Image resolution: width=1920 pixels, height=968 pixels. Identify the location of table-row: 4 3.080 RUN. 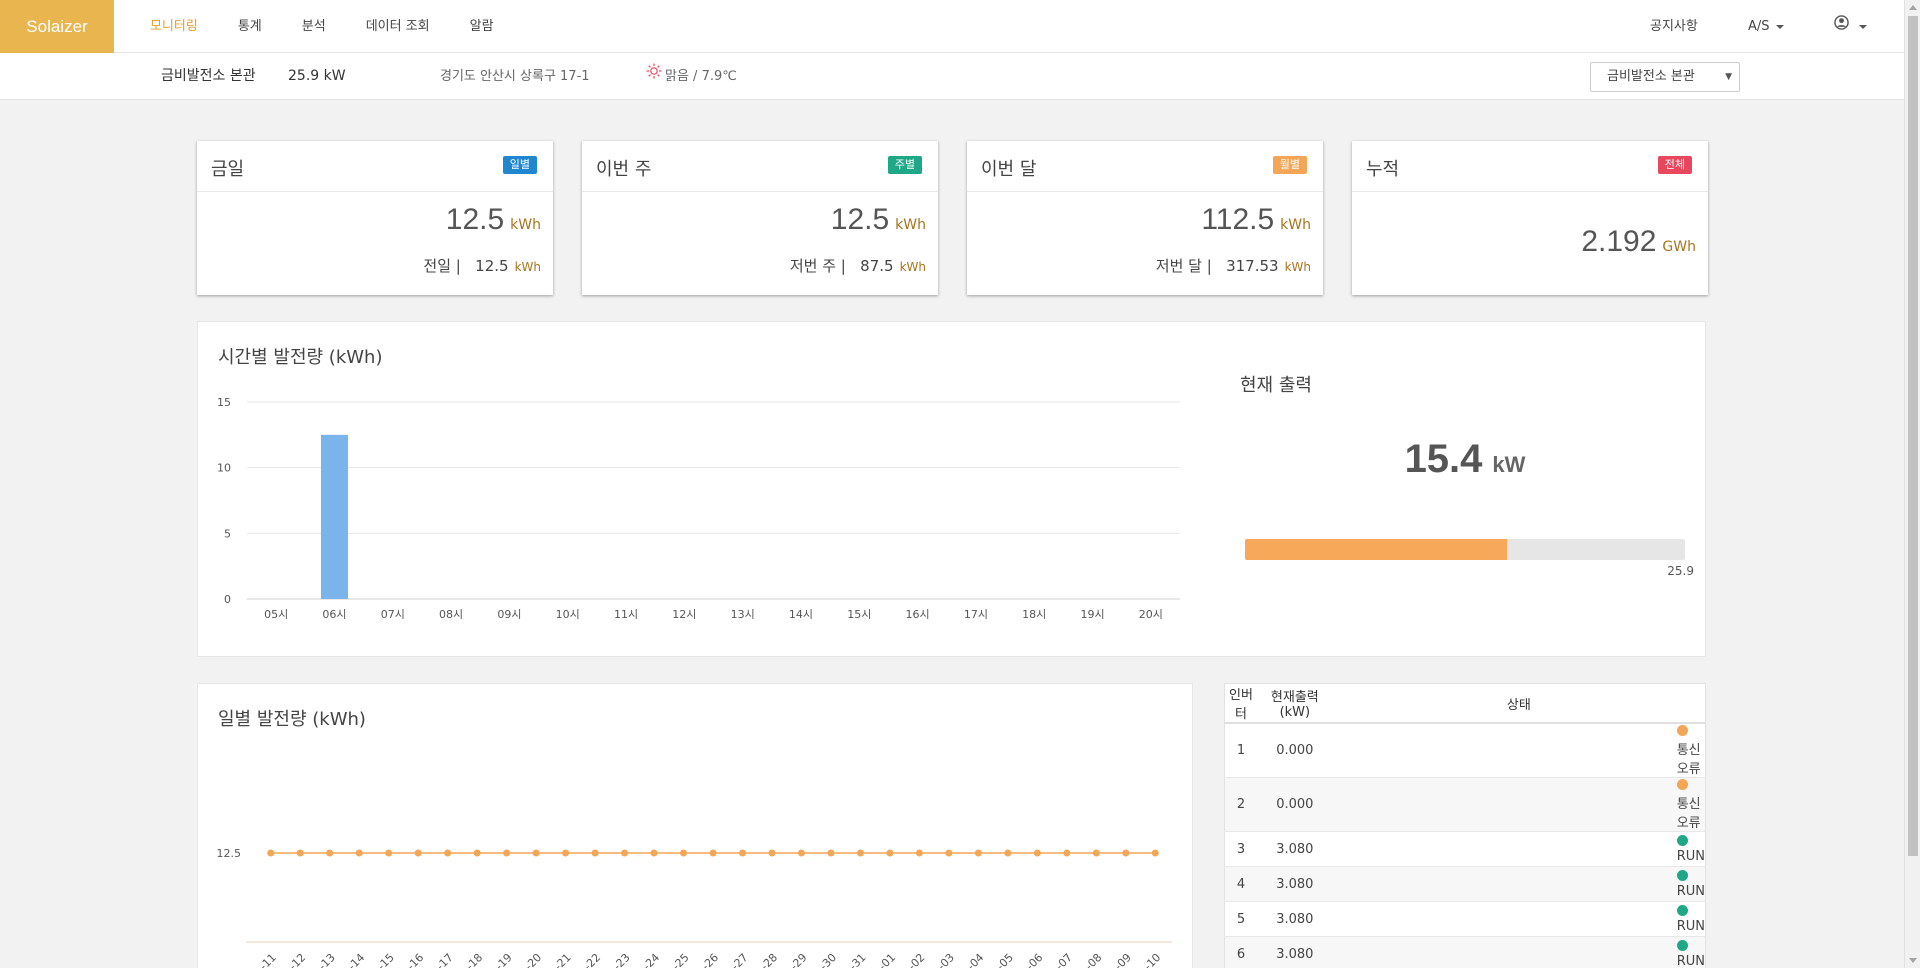
(1465, 884).